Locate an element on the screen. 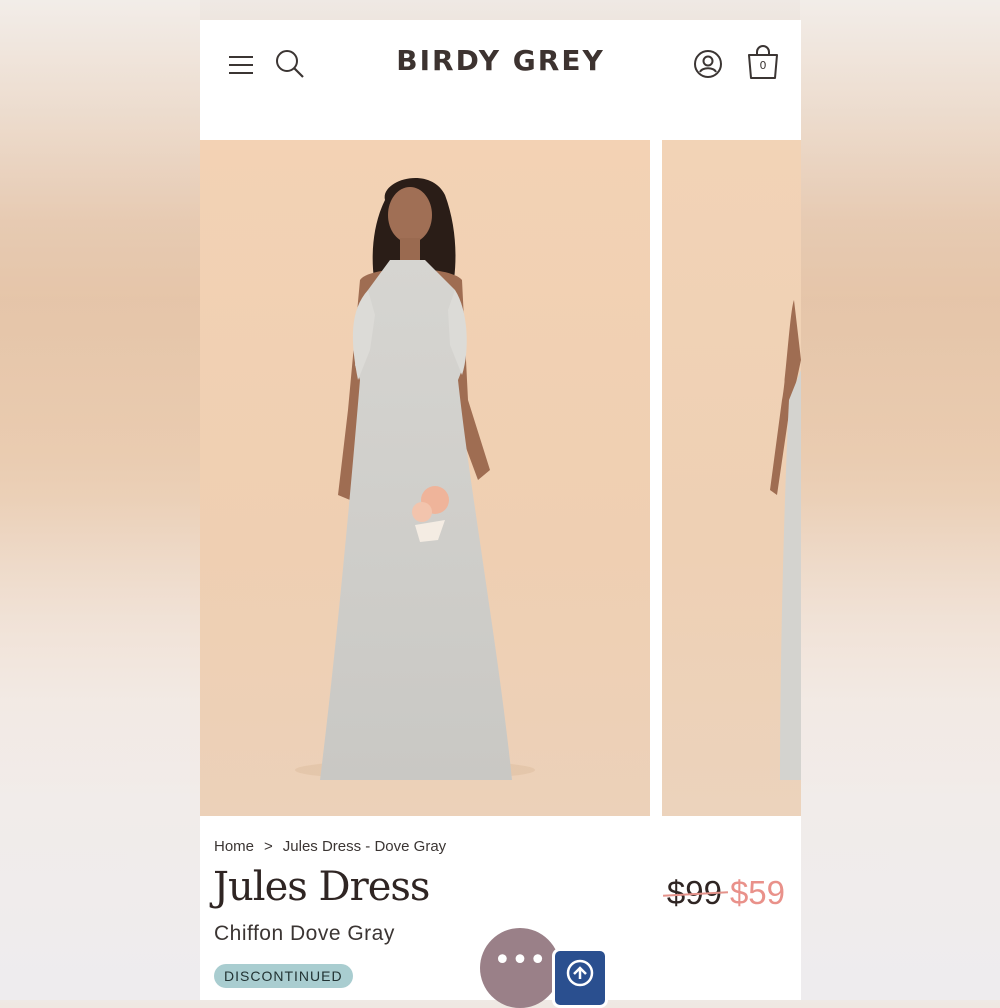 This screenshot has height=1008, width=1000. rewards-button is located at coordinates (580, 978).